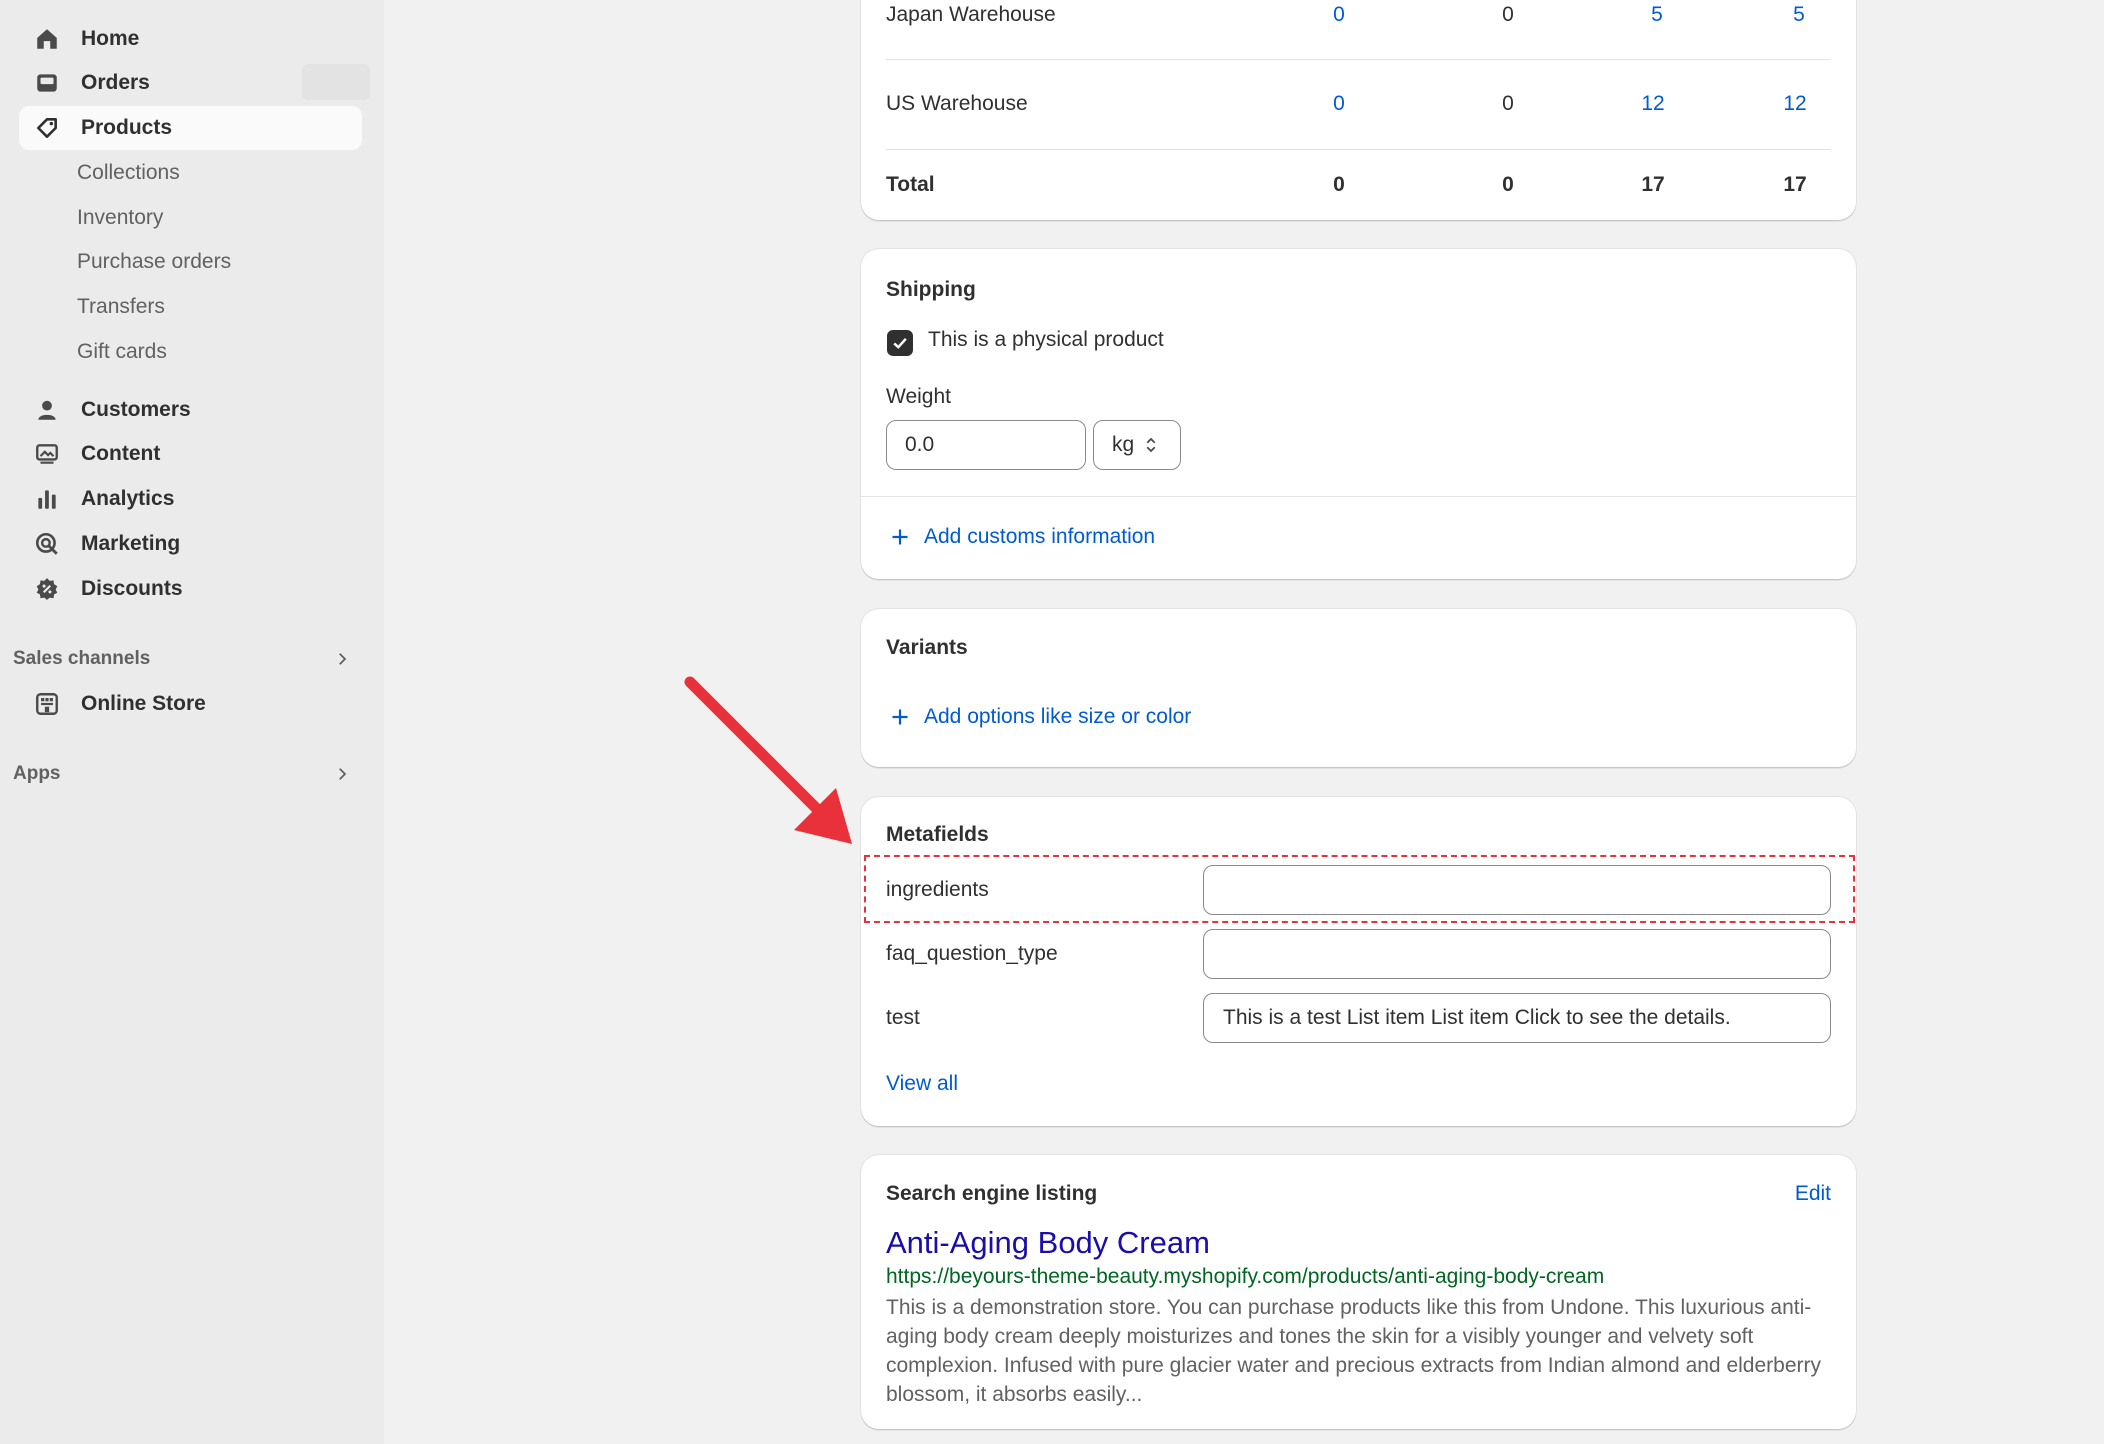 This screenshot has height=1444, width=2104. I want to click on nav-analytics-label: Analytics, so click(128, 498).